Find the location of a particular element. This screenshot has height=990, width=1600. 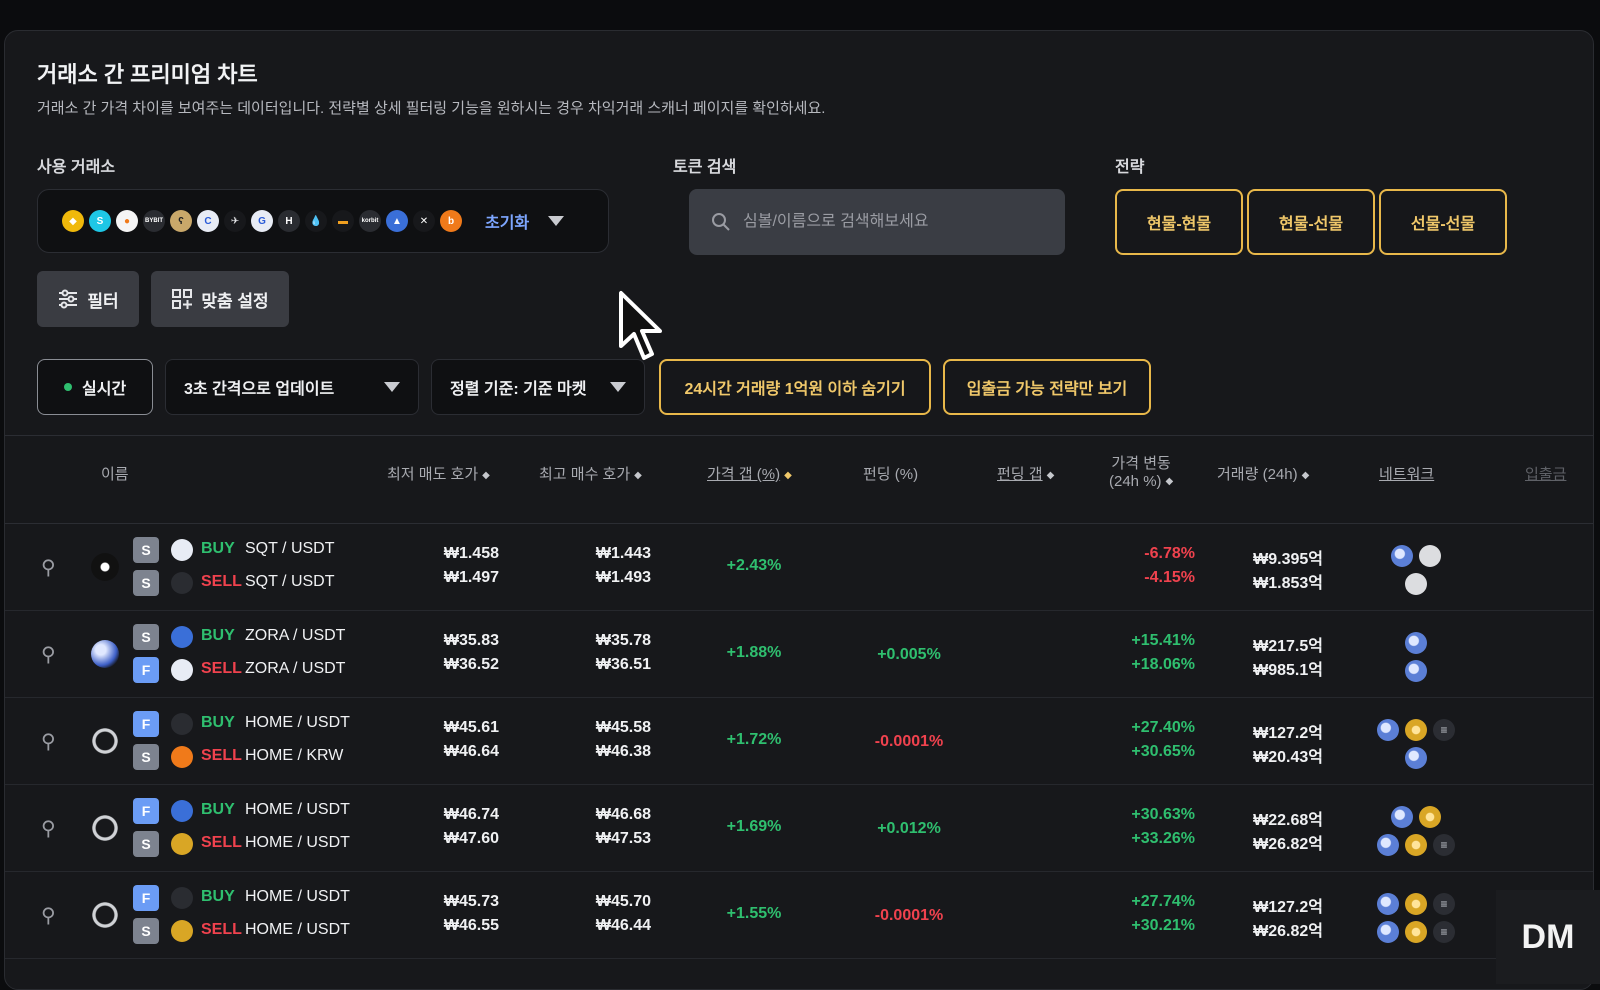

bybit-icon: BYBIT is located at coordinates (154, 221).